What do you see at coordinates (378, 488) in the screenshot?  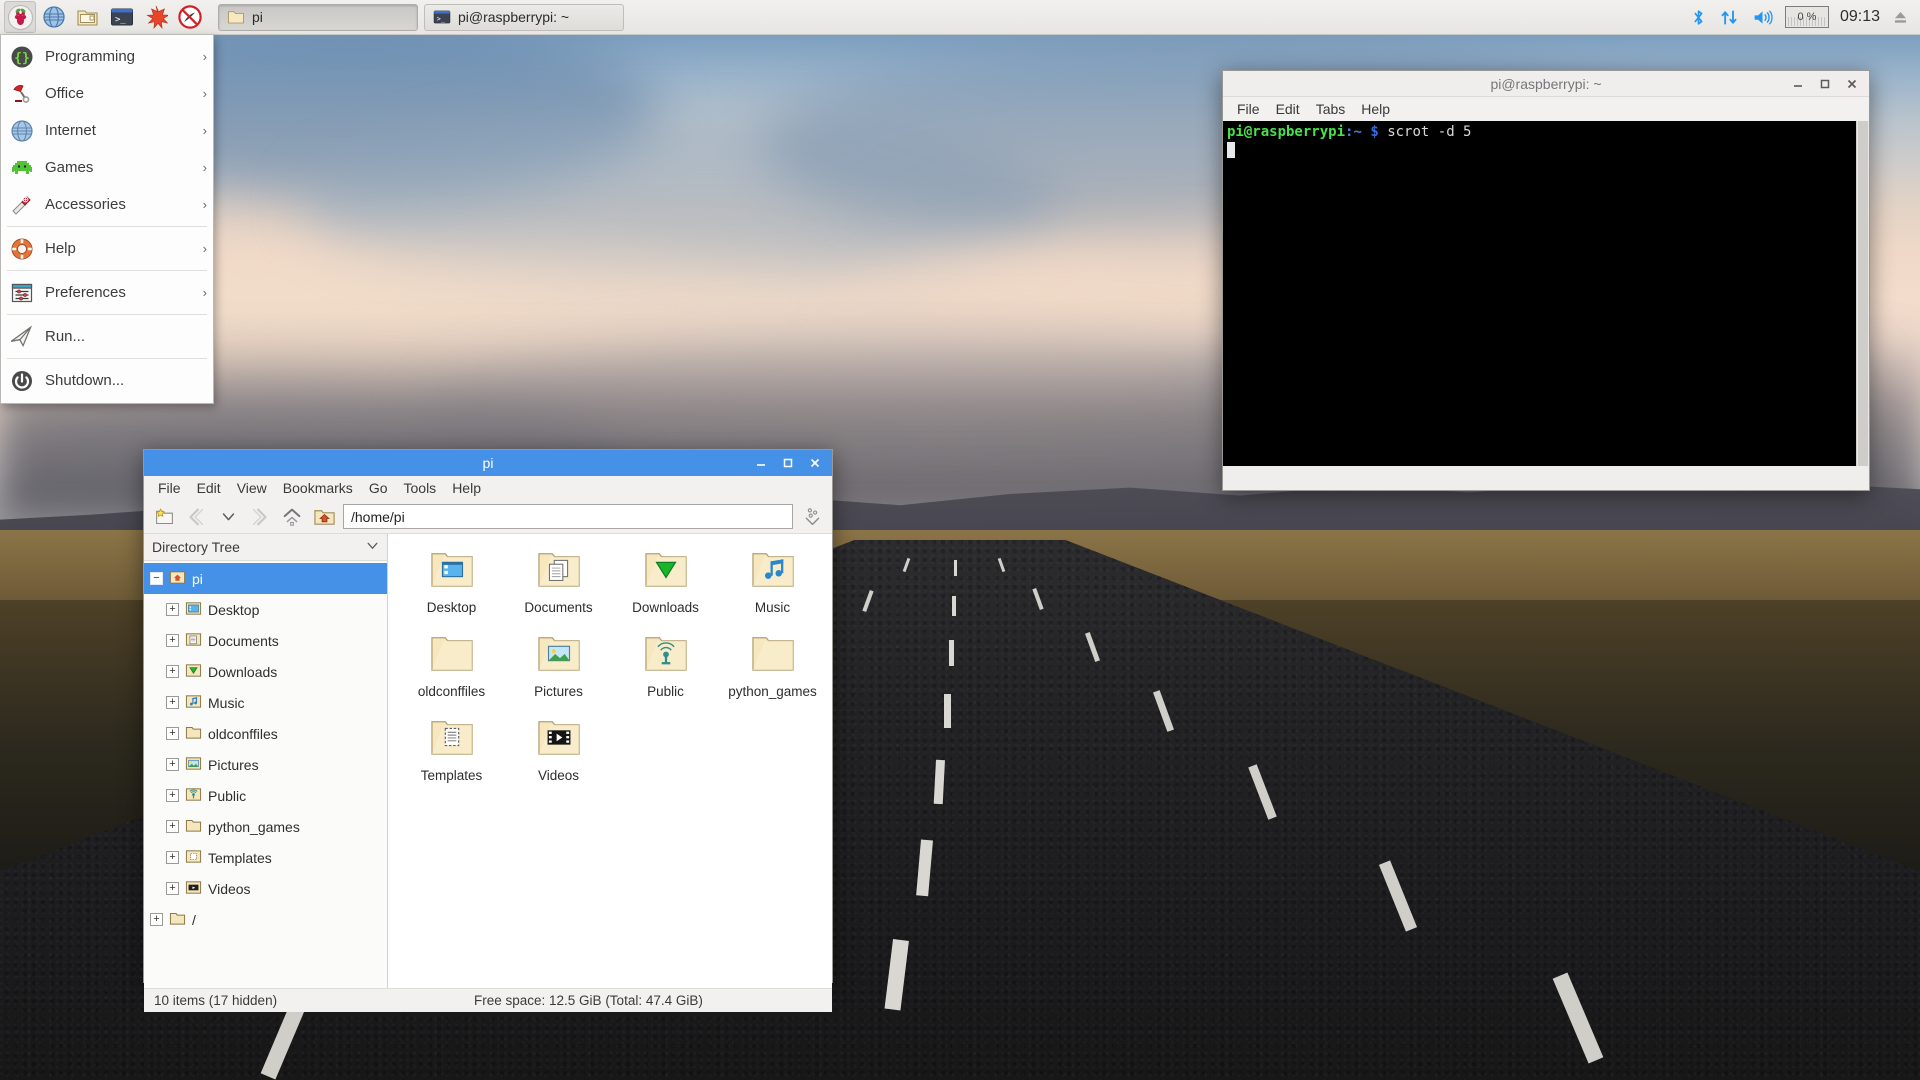 I see `fm-menu-go: Go` at bounding box center [378, 488].